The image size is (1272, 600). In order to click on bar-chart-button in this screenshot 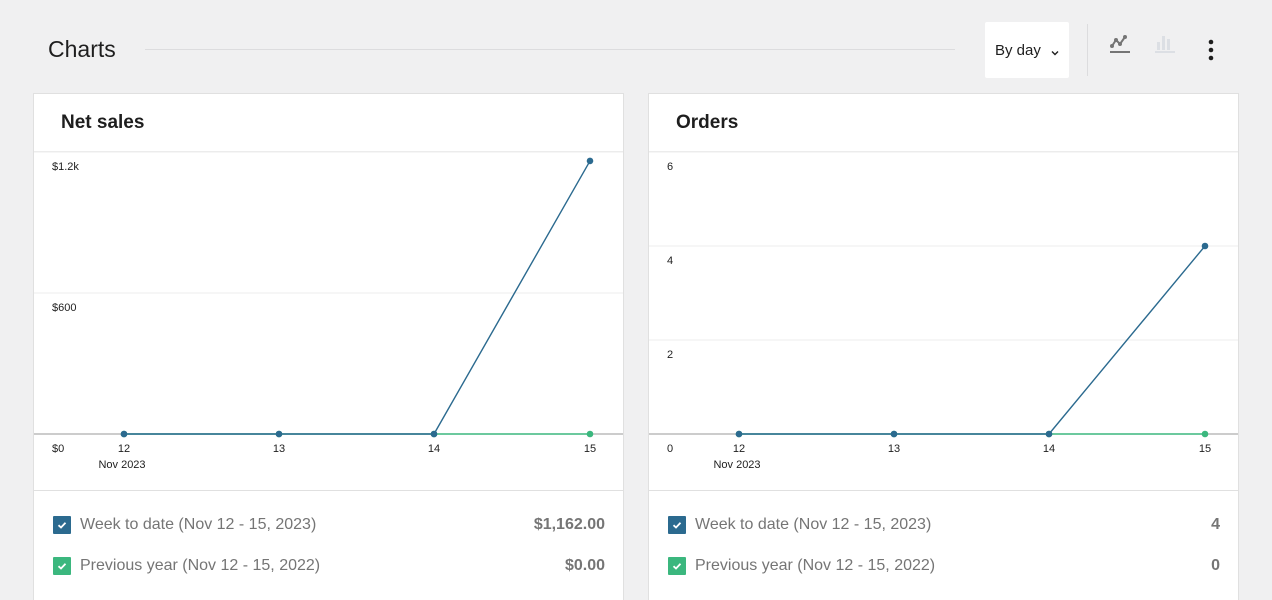, I will do `click(1165, 44)`.